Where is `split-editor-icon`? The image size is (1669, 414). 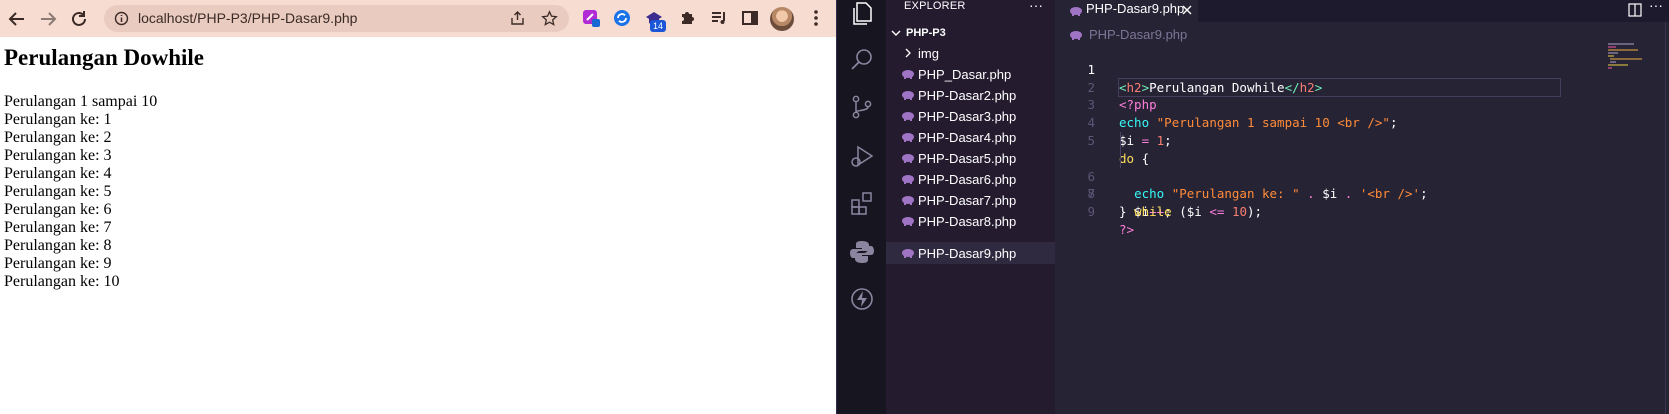 split-editor-icon is located at coordinates (1635, 10).